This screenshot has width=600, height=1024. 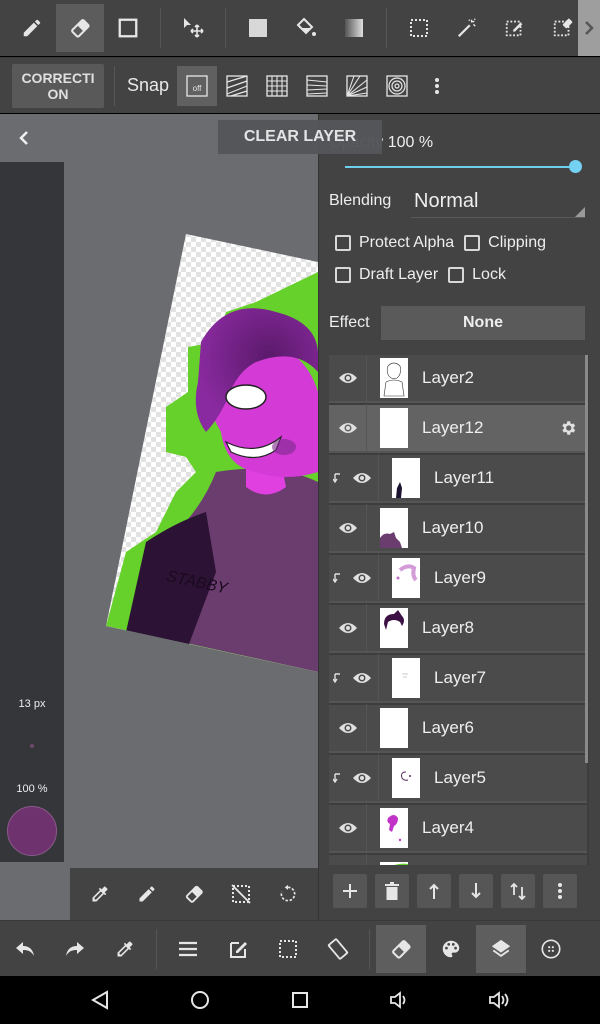 I want to click on protect-alpha-checkbox, so click(x=343, y=243).